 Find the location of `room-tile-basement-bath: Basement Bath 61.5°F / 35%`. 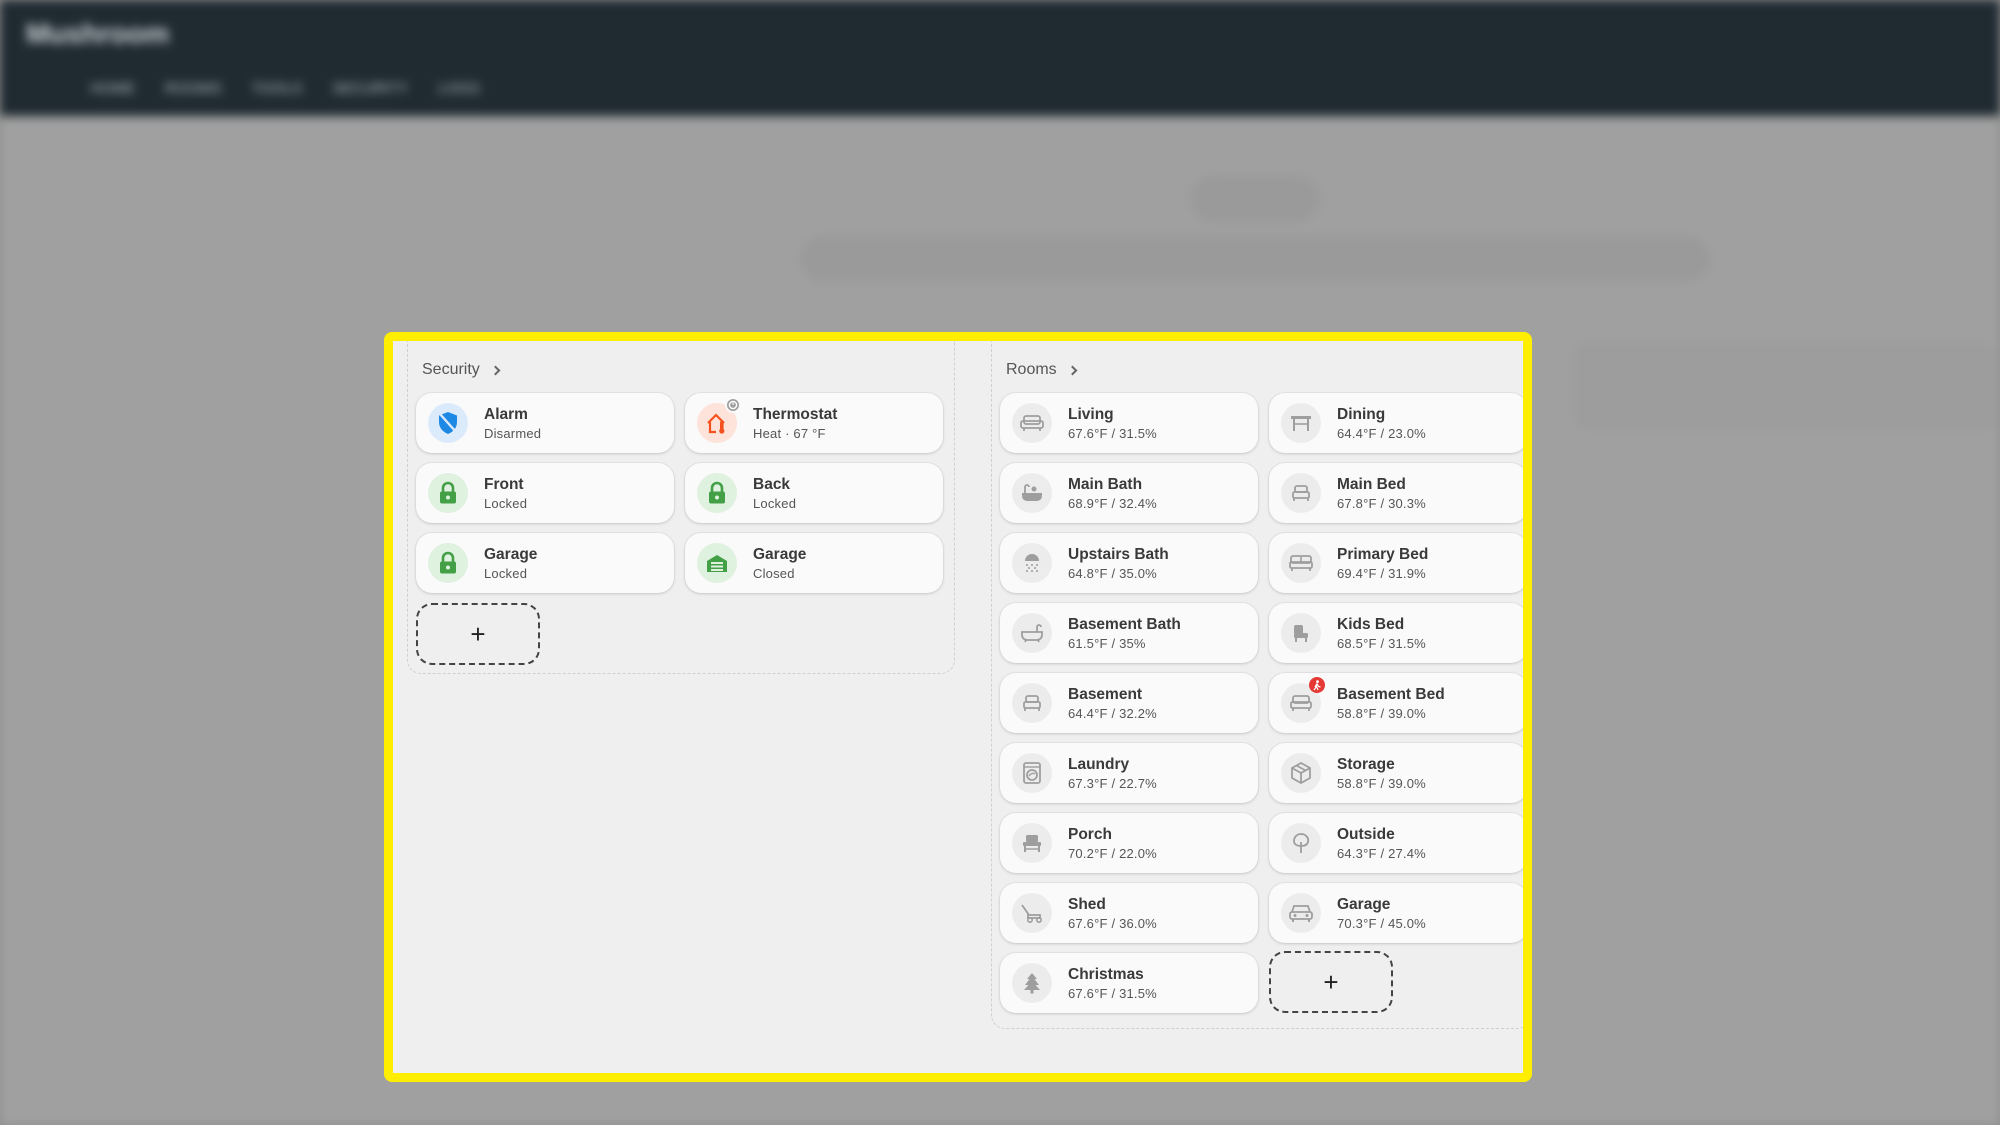

room-tile-basement-bath: Basement Bath 61.5°F / 35% is located at coordinates (1129, 633).